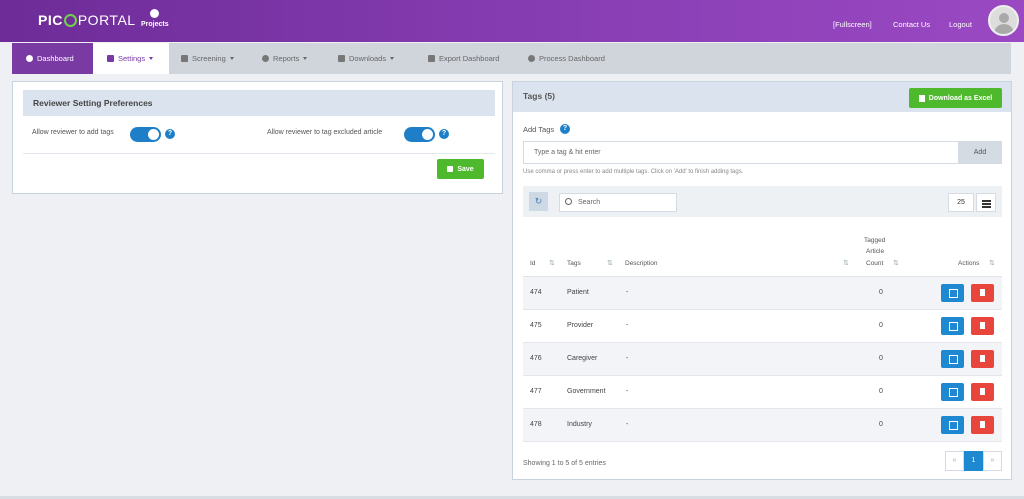  Describe the element at coordinates (874, 263) in the screenshot. I see `col-count-line3: Count` at that location.